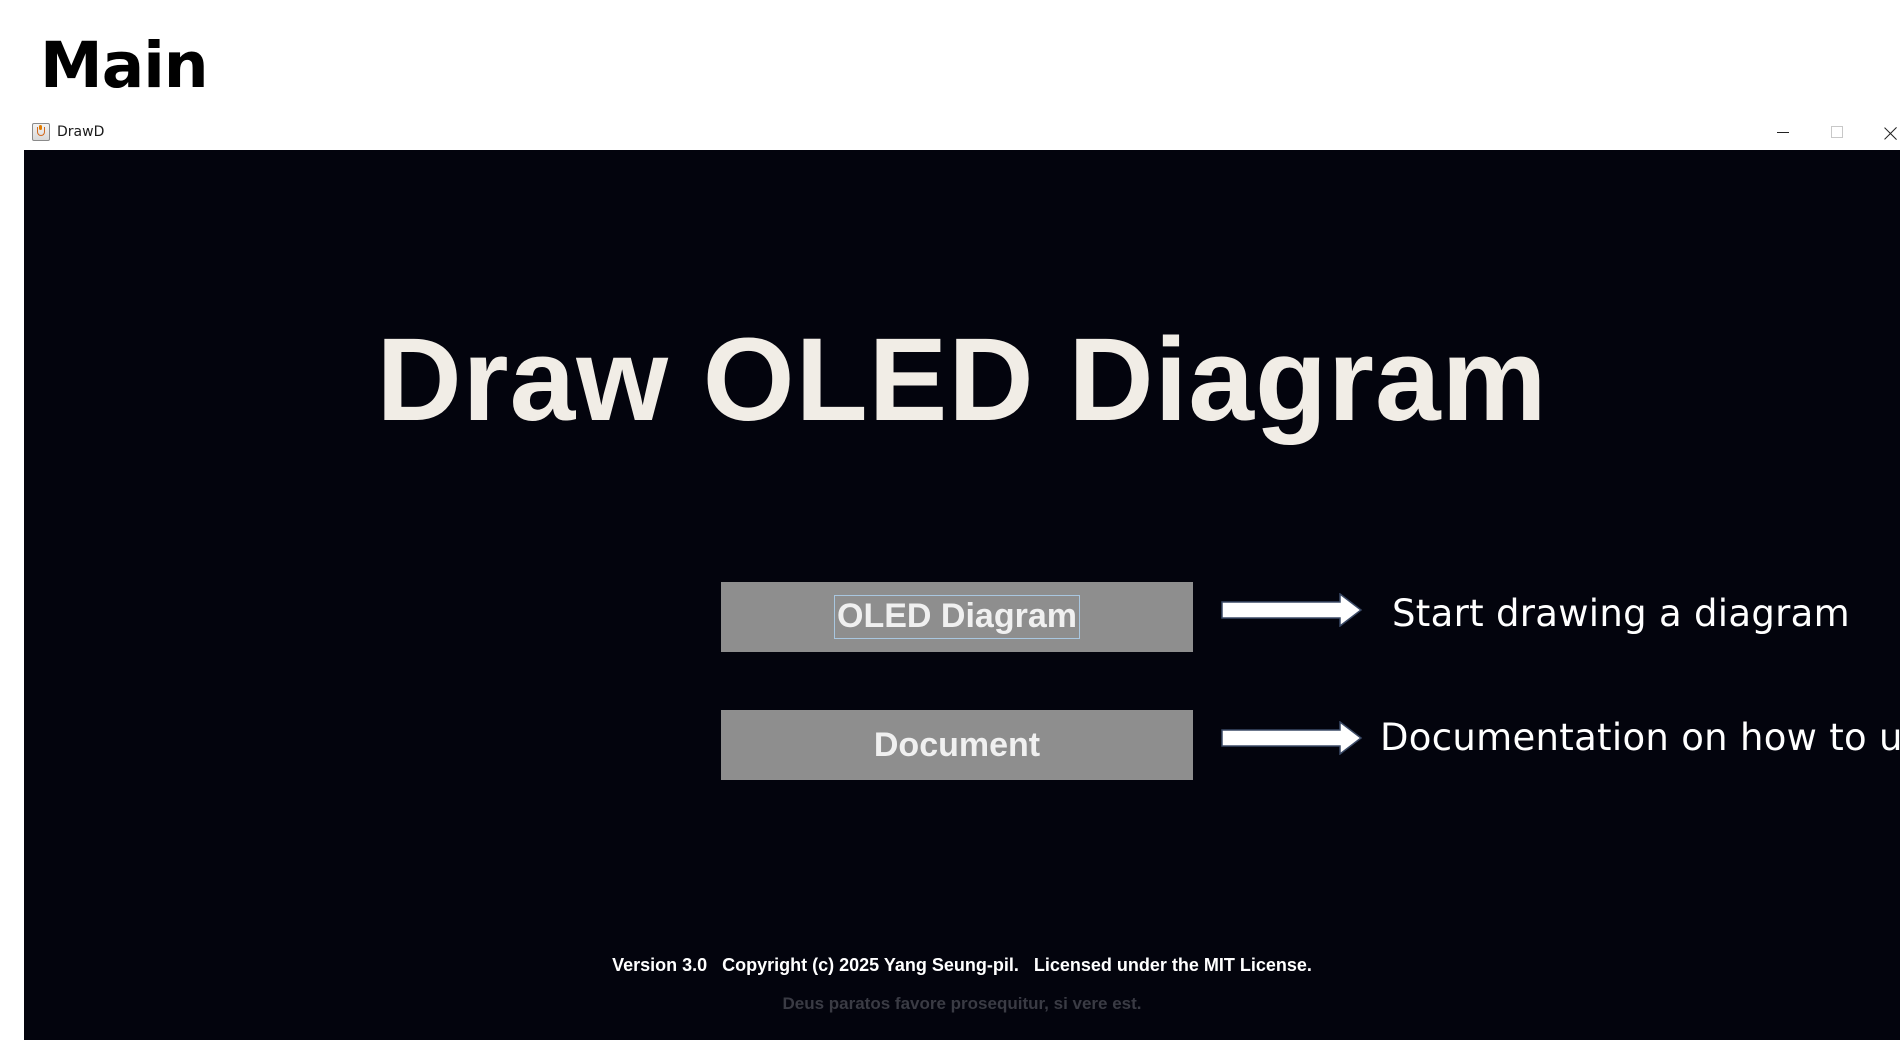  Describe the element at coordinates (1640, 737) in the screenshot. I see `annotation-documentation: Documentation on how to use` at that location.